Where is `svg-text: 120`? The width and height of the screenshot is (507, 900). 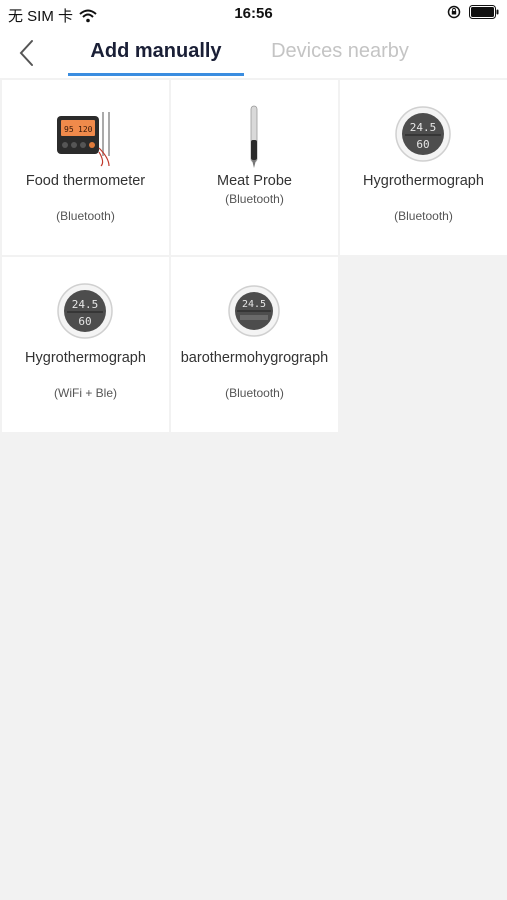 svg-text: 120 is located at coordinates (85, 129).